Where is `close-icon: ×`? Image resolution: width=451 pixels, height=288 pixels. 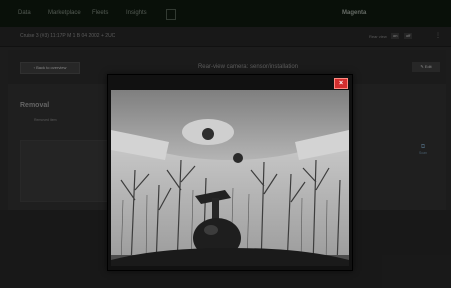 close-icon: × is located at coordinates (341, 83).